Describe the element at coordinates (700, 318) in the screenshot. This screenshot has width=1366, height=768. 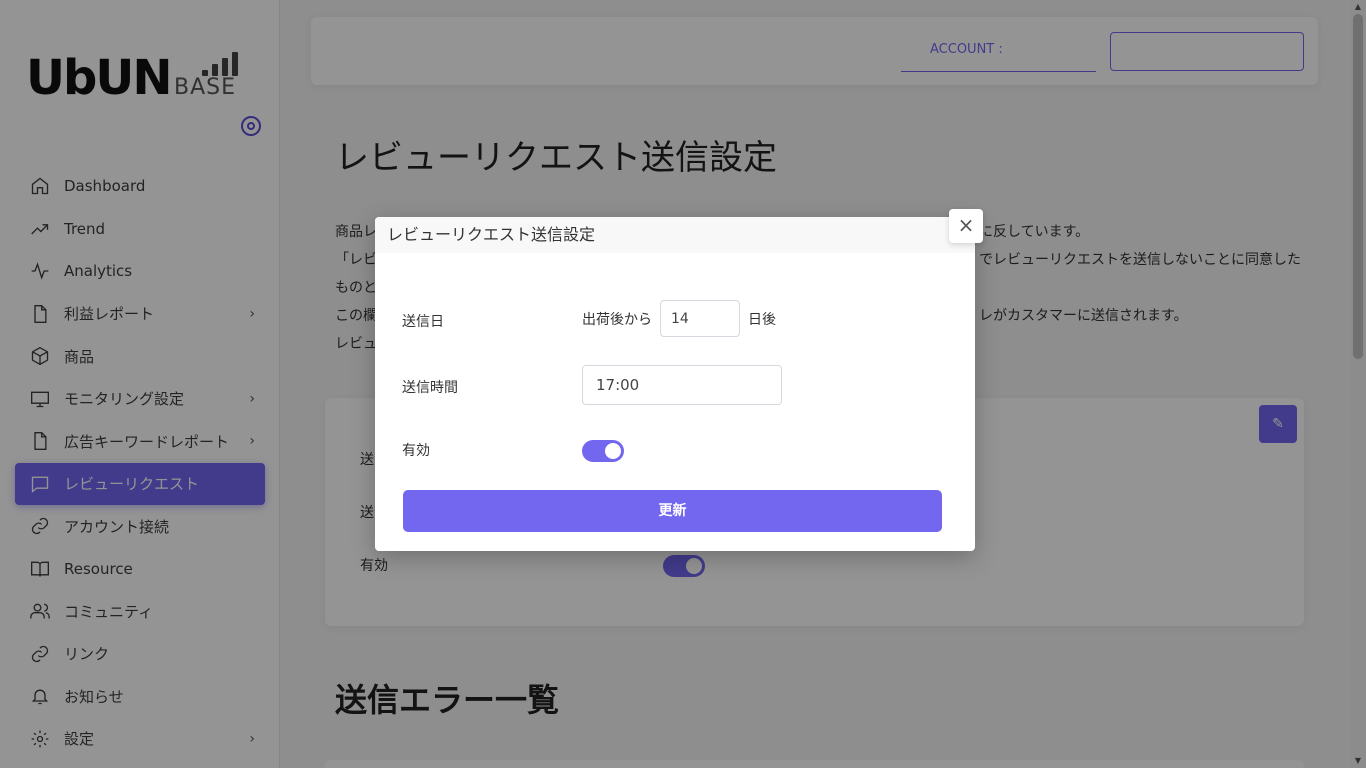
I see `send-day-input` at that location.